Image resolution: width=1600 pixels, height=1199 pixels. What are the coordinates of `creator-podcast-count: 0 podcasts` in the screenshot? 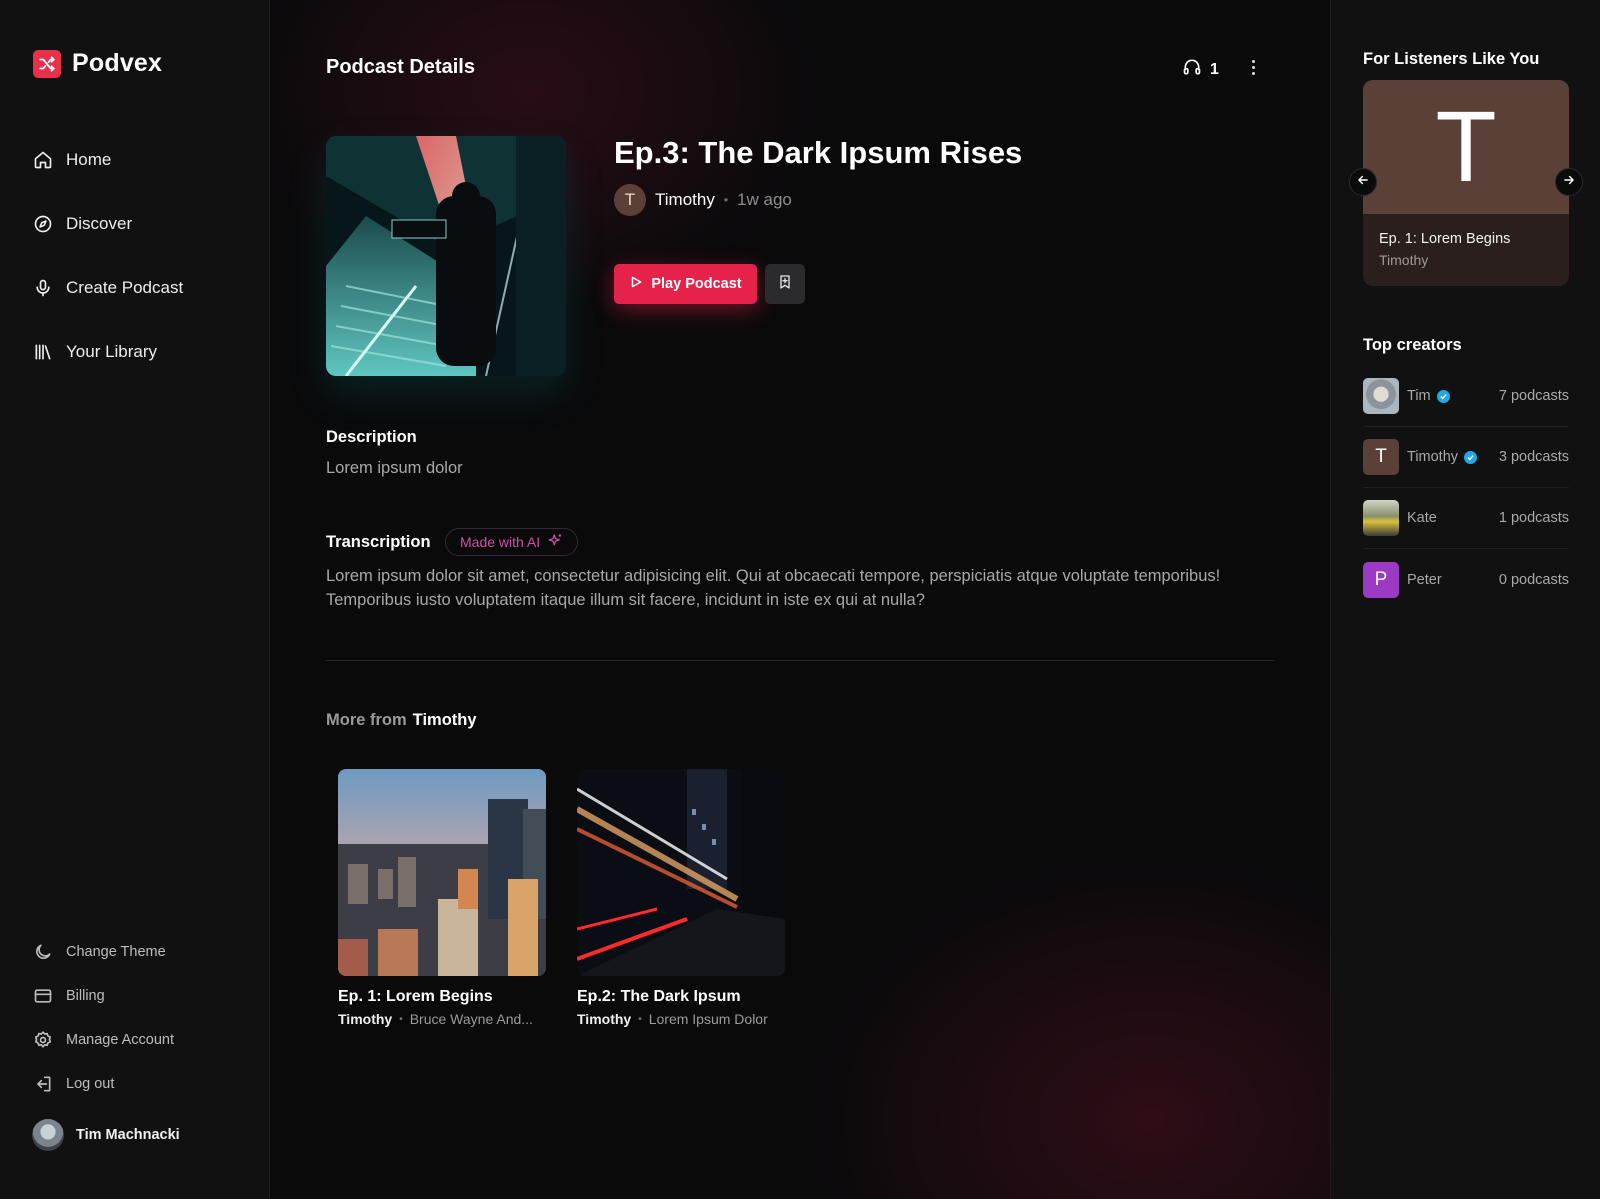 It's located at (1533, 579).